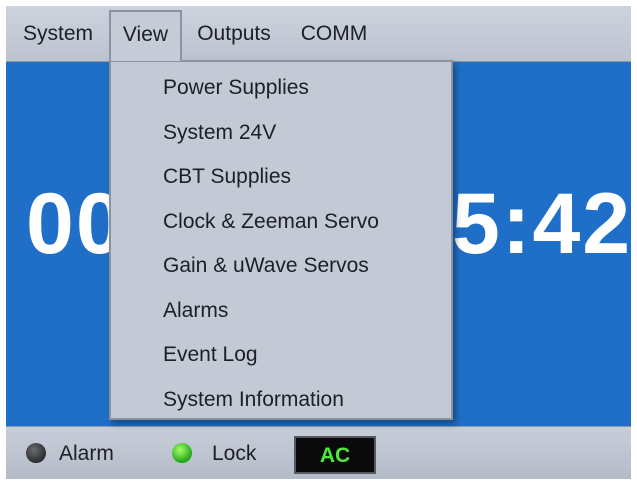 The width and height of the screenshot is (637, 485). What do you see at coordinates (271, 222) in the screenshot?
I see `menu-item-clock-zeeman-servo: Clock & Zeeman Servo` at bounding box center [271, 222].